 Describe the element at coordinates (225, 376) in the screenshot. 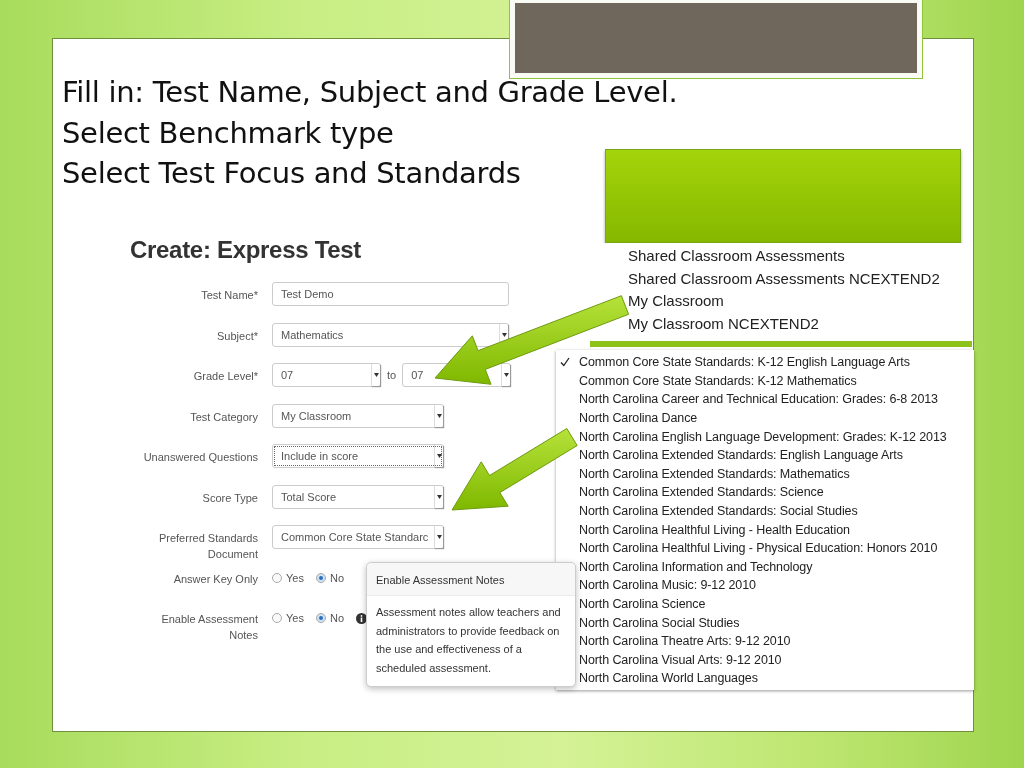

I see `field-label: Grade Level*` at that location.